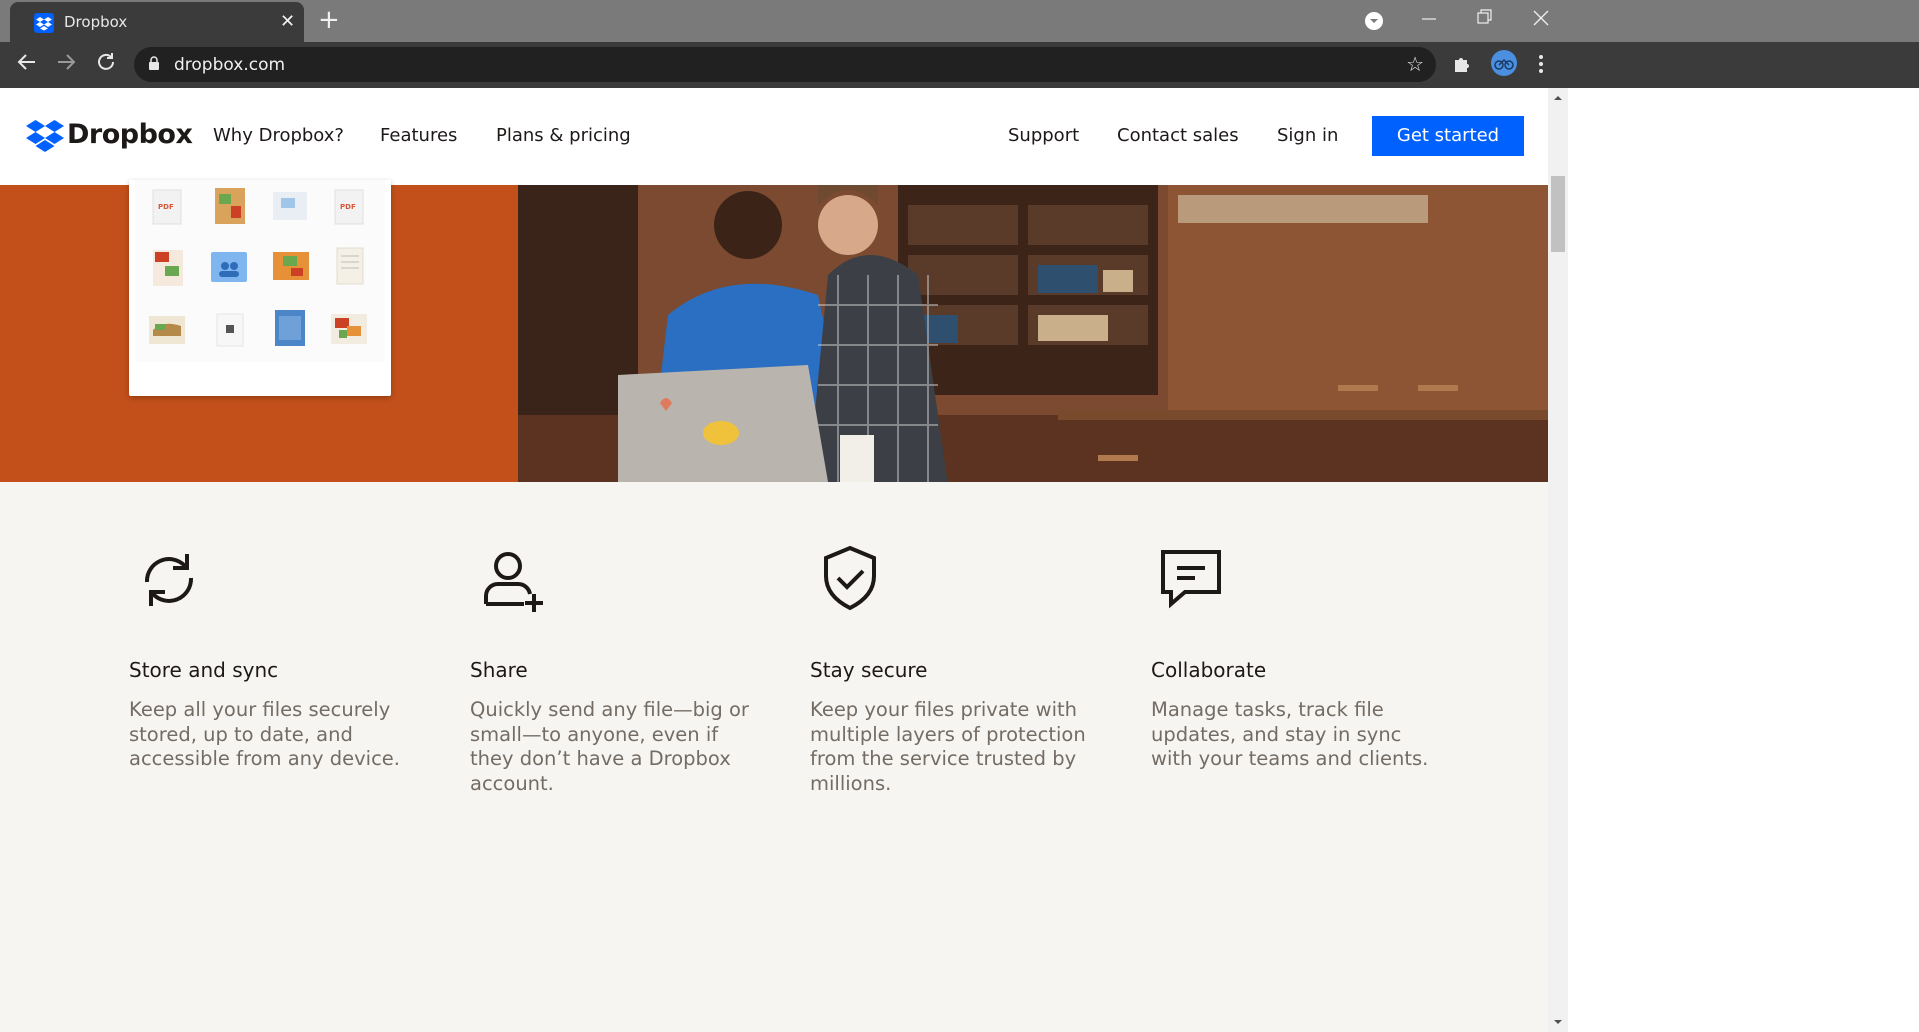 The image size is (1919, 1032). What do you see at coordinates (959, 21) in the screenshot?
I see `browser-tabbar: Dropbox ✕ +` at bounding box center [959, 21].